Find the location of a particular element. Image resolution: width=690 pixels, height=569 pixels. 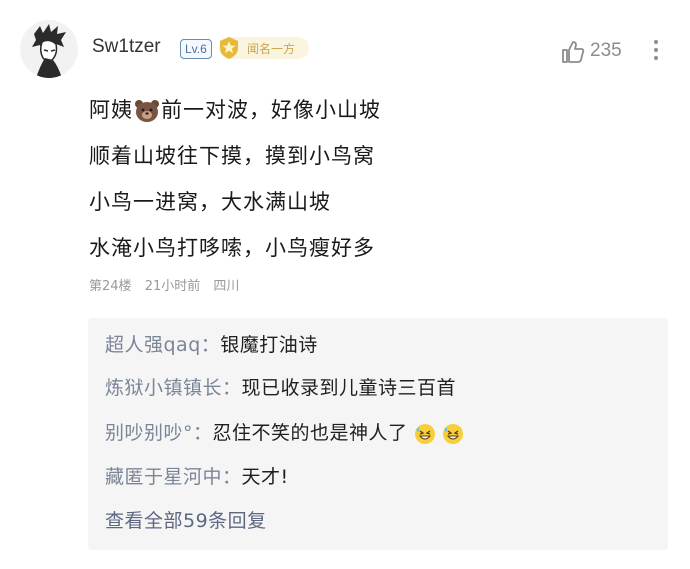

reply-text: 忍住不笑的也是神人了 is located at coordinates (310, 433).